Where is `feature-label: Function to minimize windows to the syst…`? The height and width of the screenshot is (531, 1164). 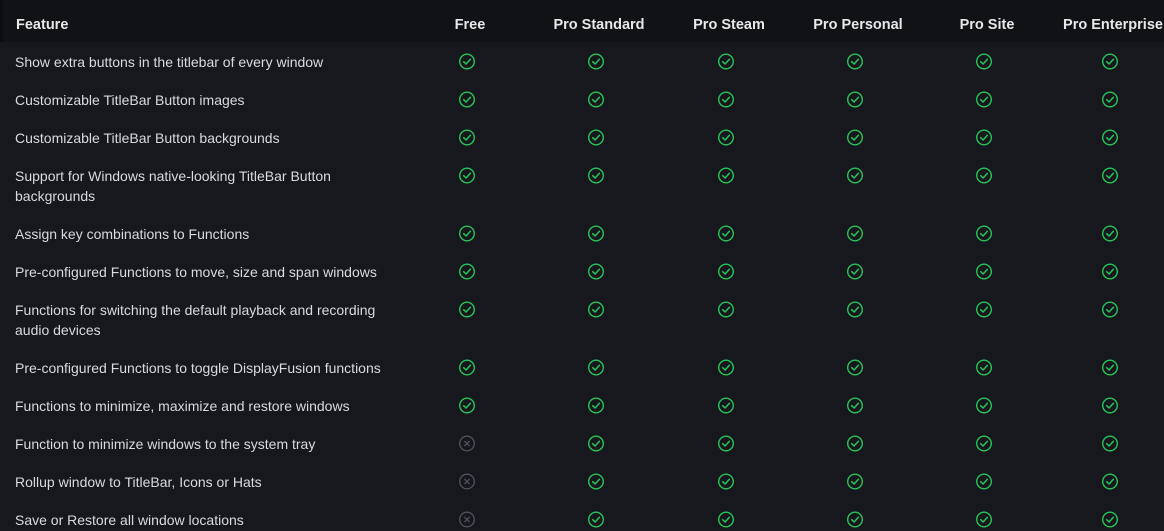
feature-label: Function to minimize windows to the syst… is located at coordinates (165, 444).